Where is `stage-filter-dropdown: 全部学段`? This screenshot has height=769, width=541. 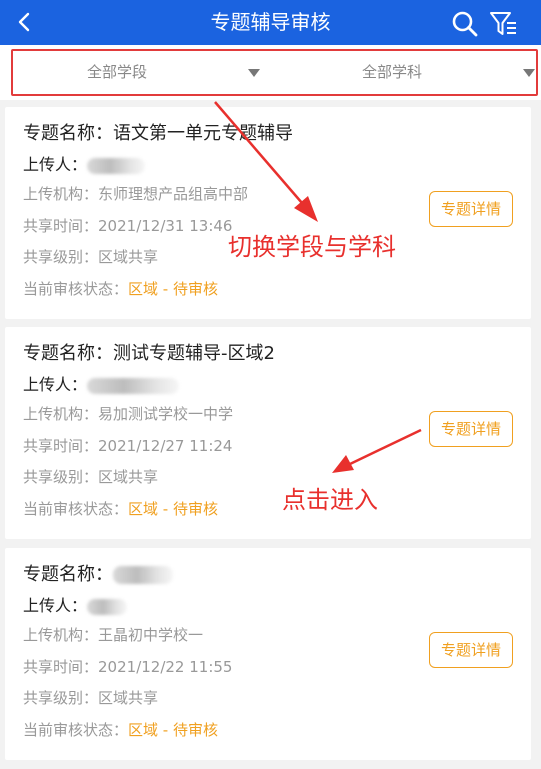
stage-filter-dropdown: 全部学段 is located at coordinates (173, 72).